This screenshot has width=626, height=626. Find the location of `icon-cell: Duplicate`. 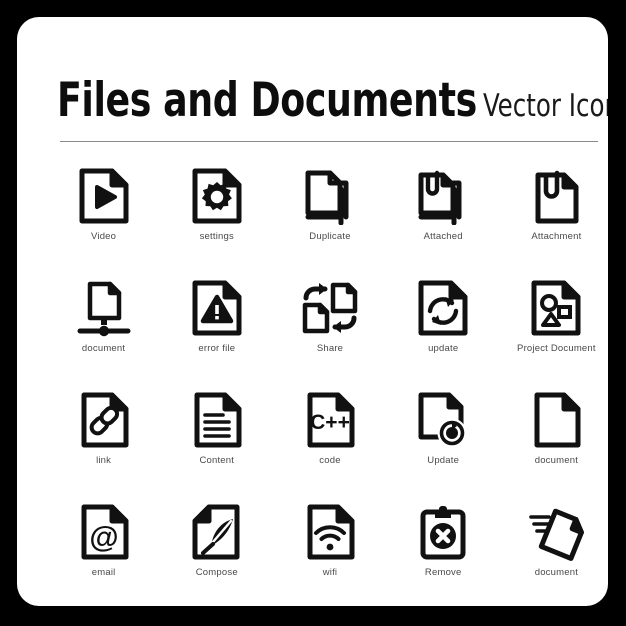

icon-cell: Duplicate is located at coordinates (329, 219).